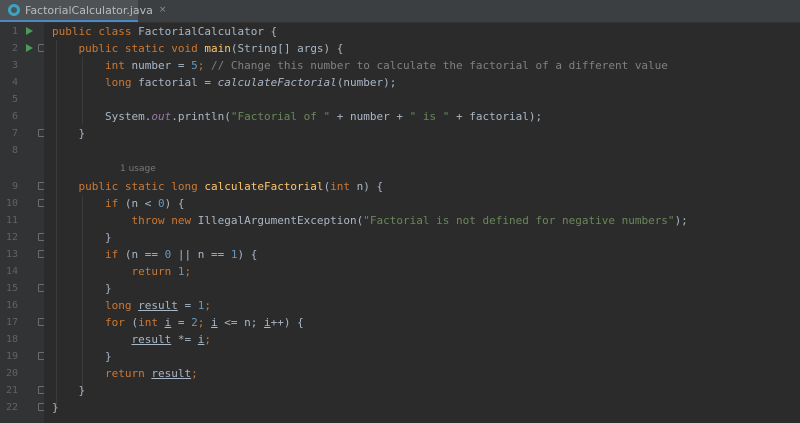 The image size is (800, 423). What do you see at coordinates (14, 82) in the screenshot?
I see `line-number: 4` at bounding box center [14, 82].